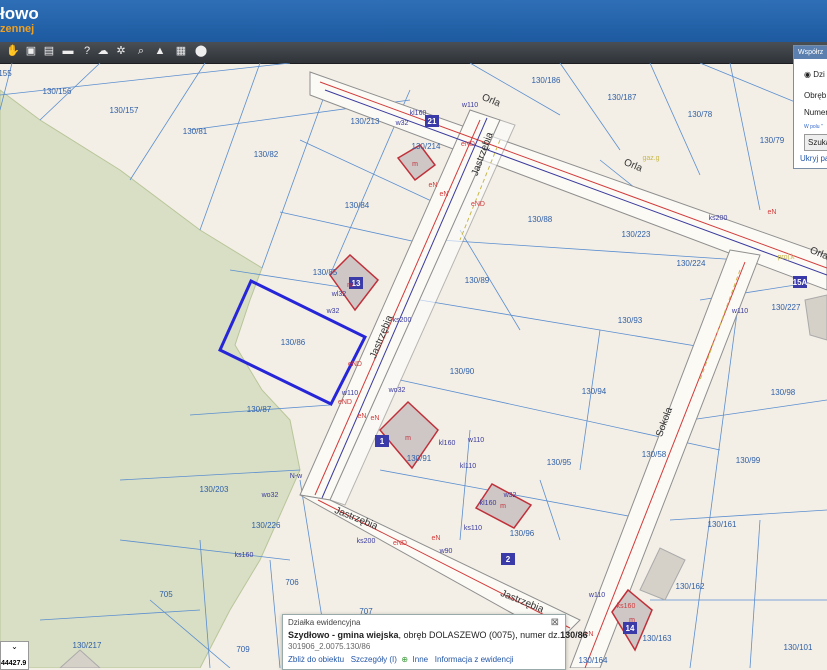 The image size is (827, 670). I want to click on building-number: 14, so click(630, 628).